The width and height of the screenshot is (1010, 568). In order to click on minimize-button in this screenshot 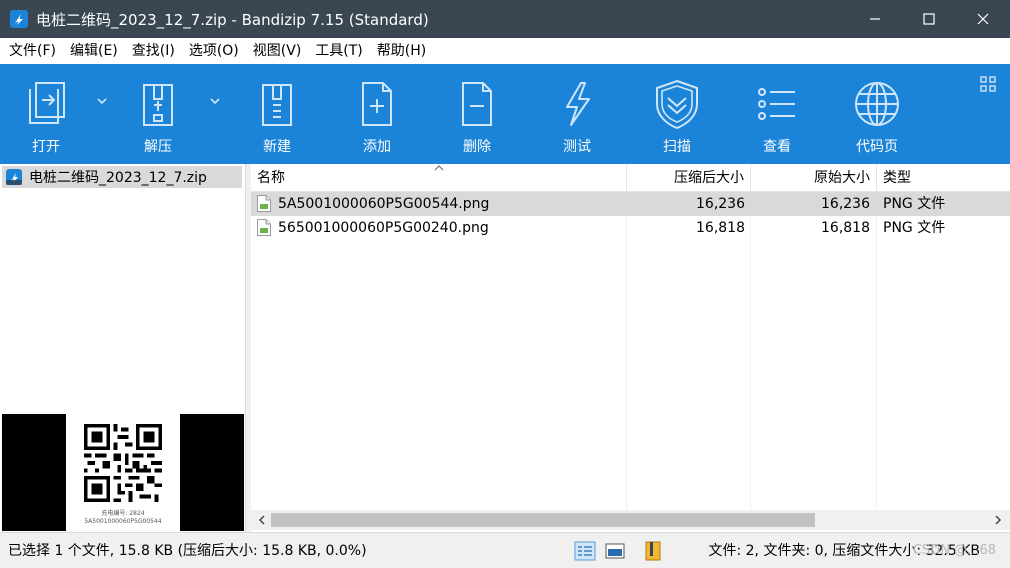, I will do `click(875, 19)`.